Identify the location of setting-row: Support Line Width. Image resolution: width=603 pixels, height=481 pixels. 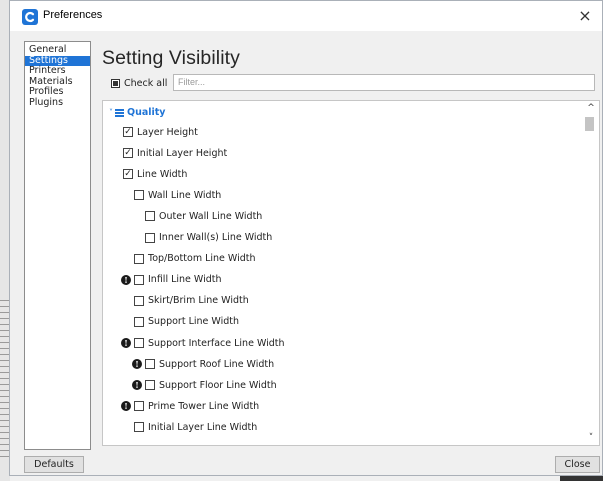
(186, 322).